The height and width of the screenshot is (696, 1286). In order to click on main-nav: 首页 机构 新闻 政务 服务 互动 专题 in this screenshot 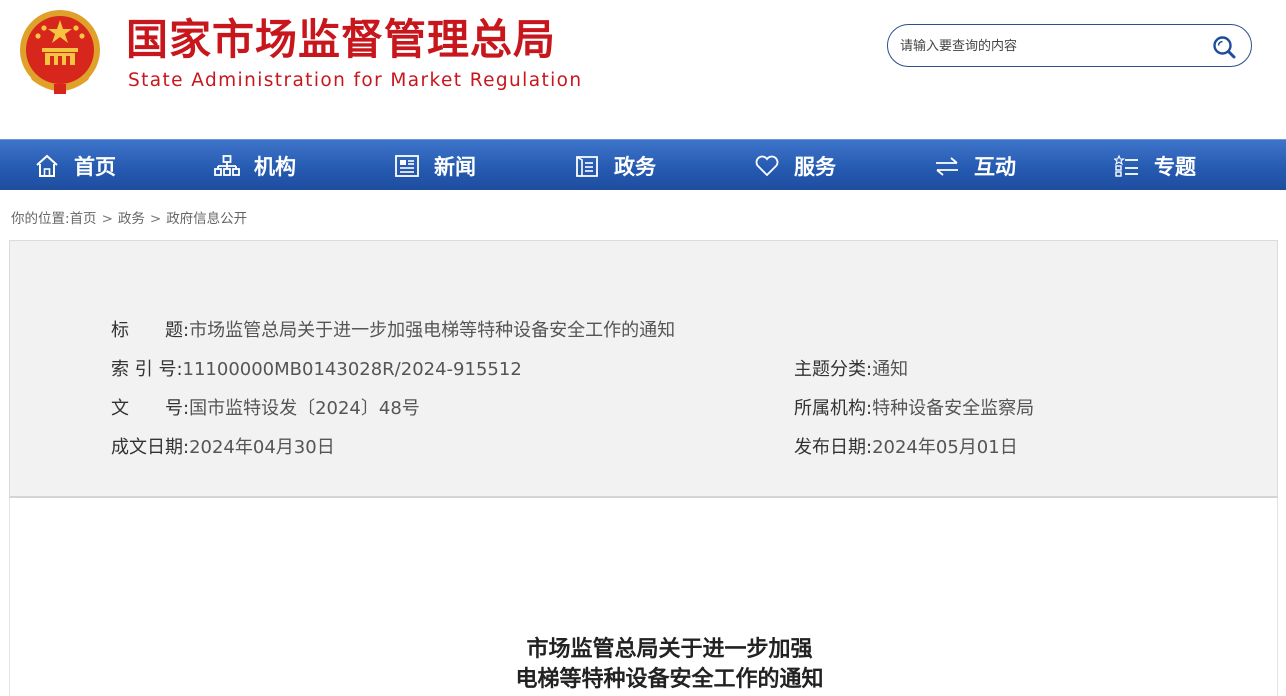, I will do `click(643, 164)`.